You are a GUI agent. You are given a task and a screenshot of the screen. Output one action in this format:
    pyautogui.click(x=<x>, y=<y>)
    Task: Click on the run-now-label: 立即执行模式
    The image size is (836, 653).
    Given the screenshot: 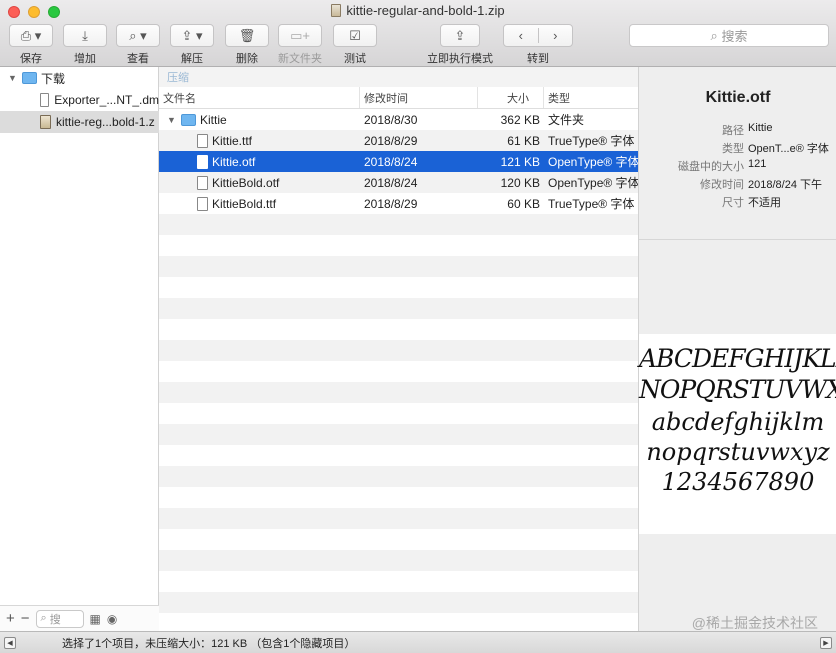 What is the action you would take?
    pyautogui.click(x=460, y=59)
    